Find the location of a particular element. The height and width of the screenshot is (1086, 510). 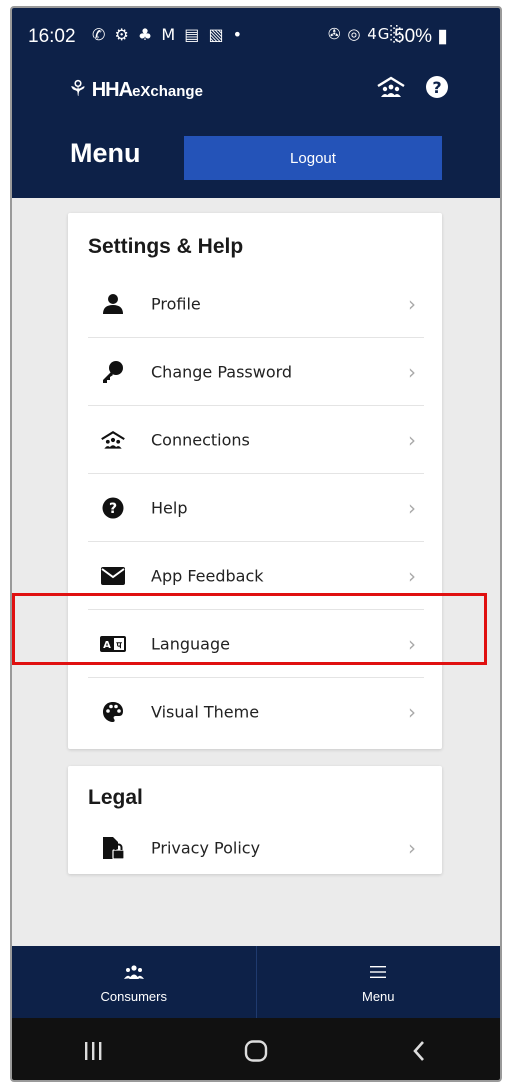

hhaexchange-logo: ⚘ HHAeXchange is located at coordinates (135, 89).